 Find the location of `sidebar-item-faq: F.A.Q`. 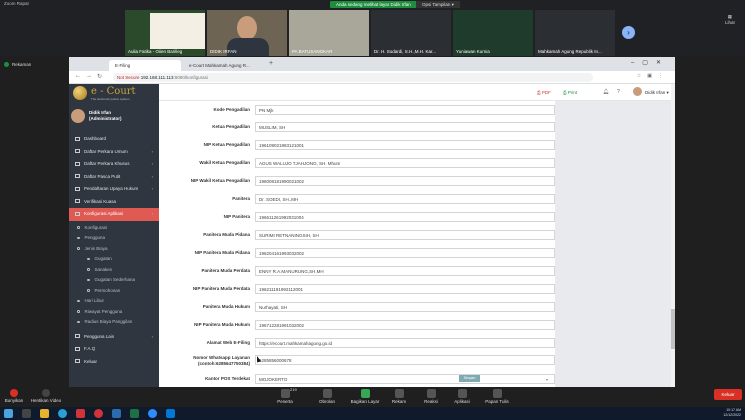

sidebar-item-faq: F.A.Q is located at coordinates (114, 349).